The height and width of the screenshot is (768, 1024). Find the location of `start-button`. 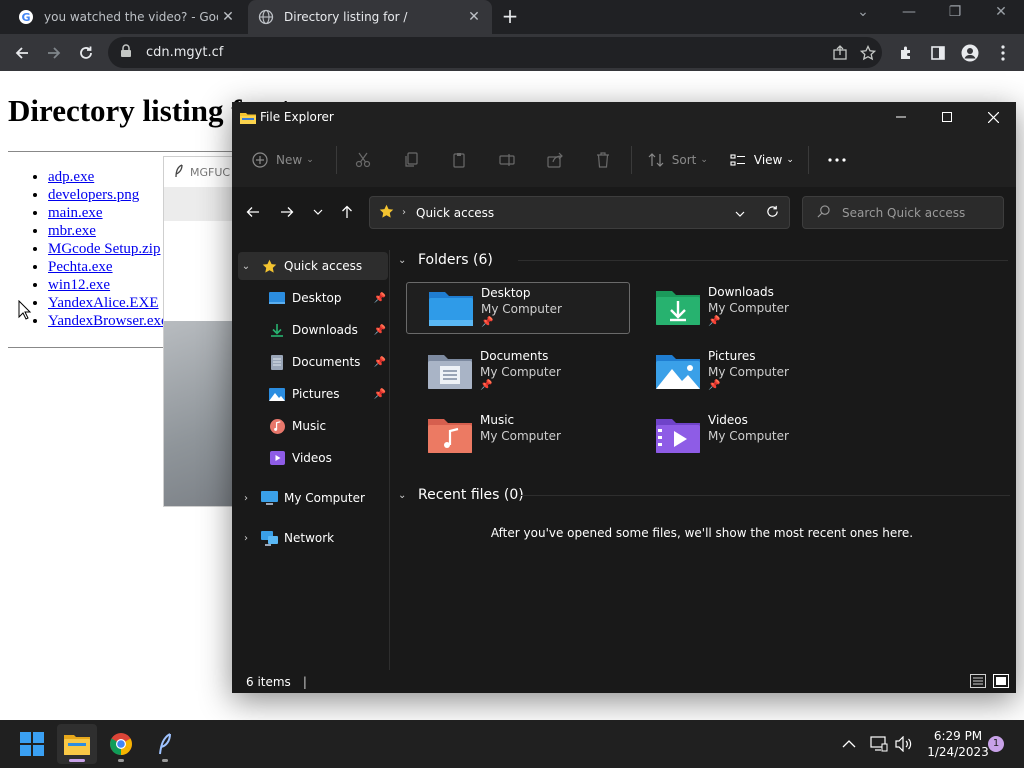

start-button is located at coordinates (32, 744).